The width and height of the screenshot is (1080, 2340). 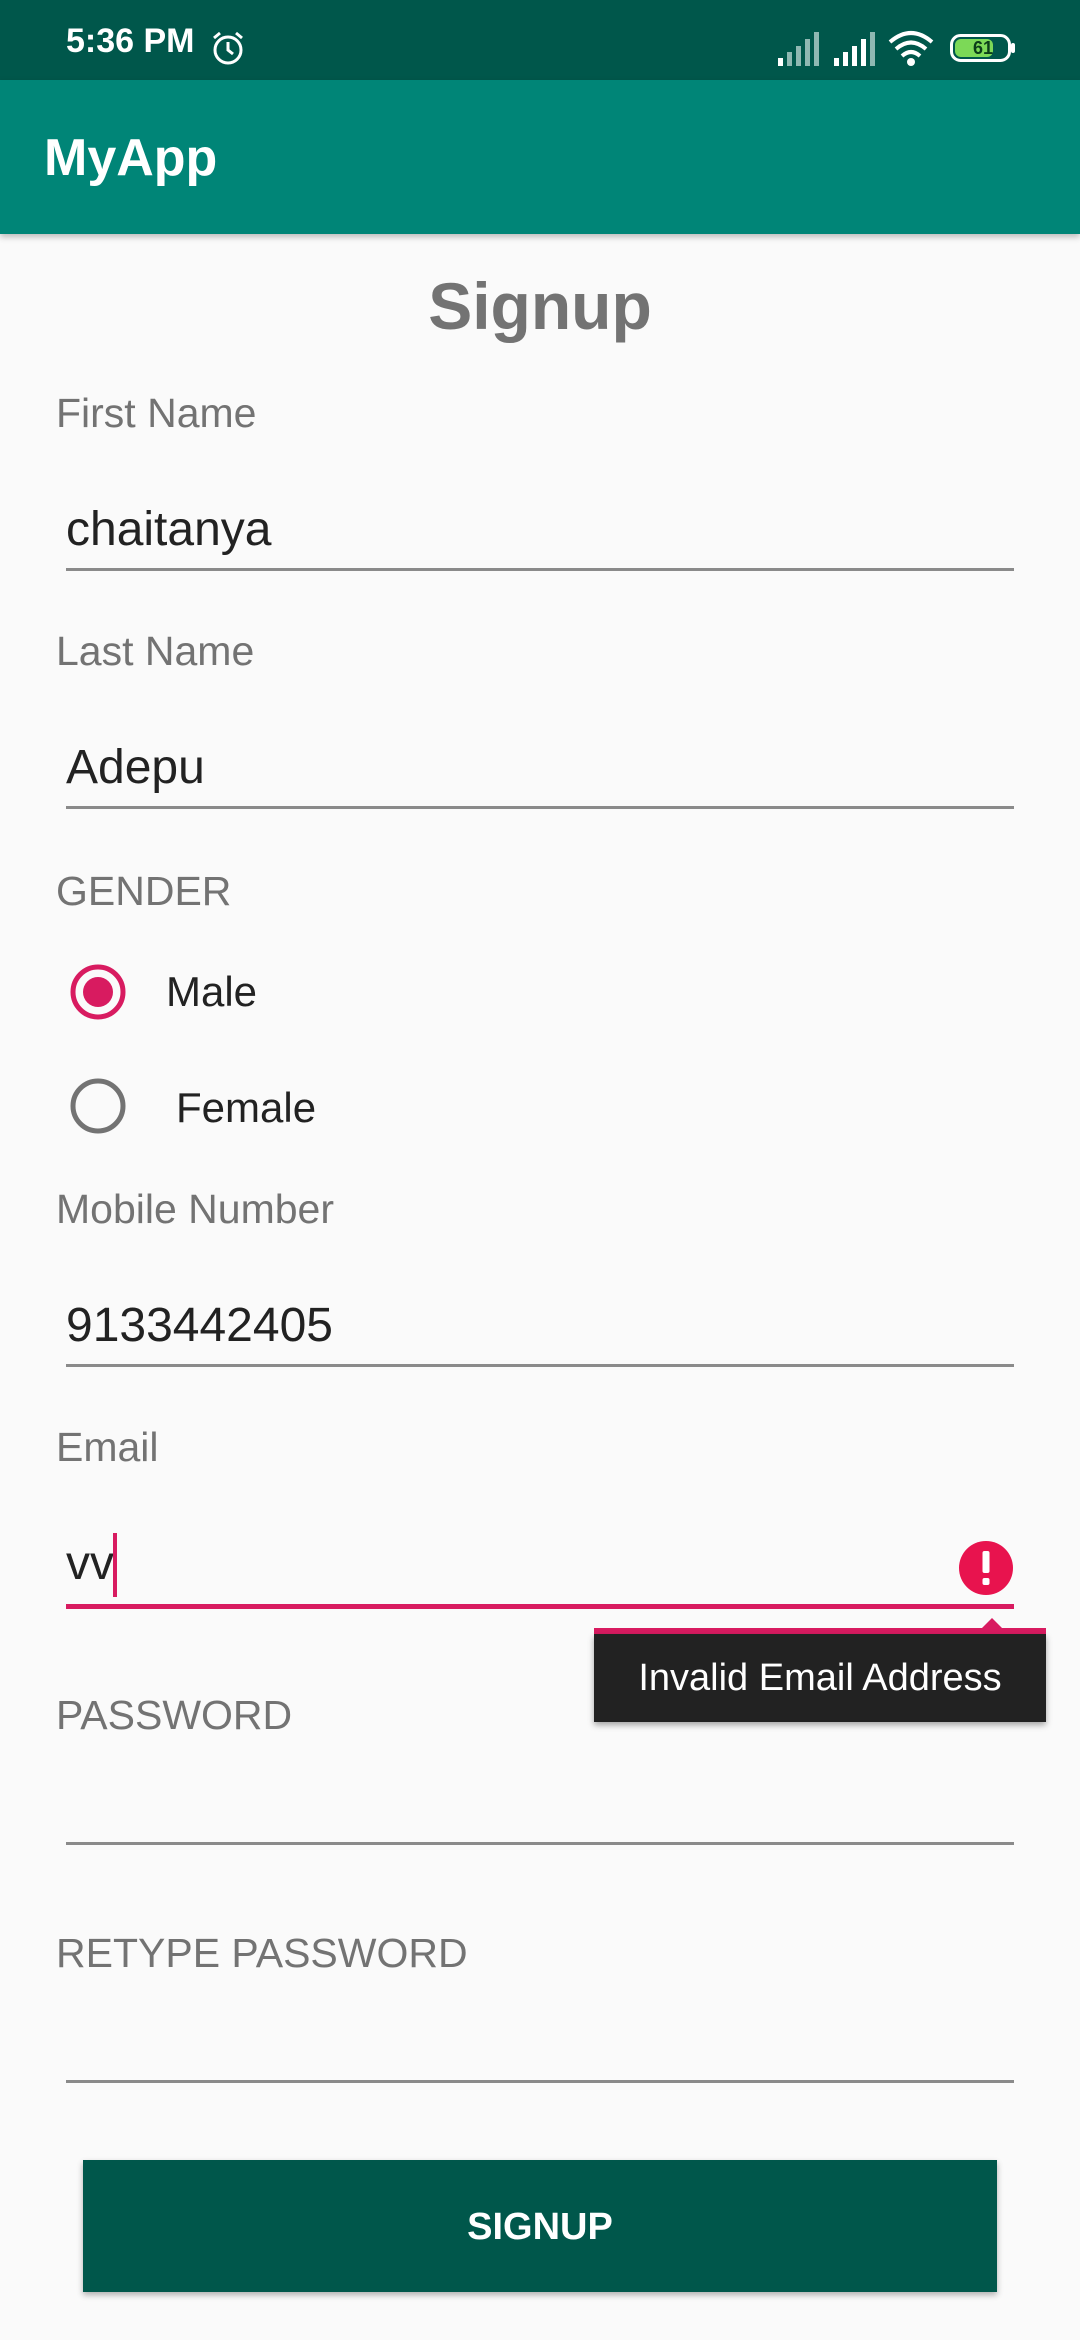 What do you see at coordinates (107, 1447) in the screenshot?
I see `email-label: Email` at bounding box center [107, 1447].